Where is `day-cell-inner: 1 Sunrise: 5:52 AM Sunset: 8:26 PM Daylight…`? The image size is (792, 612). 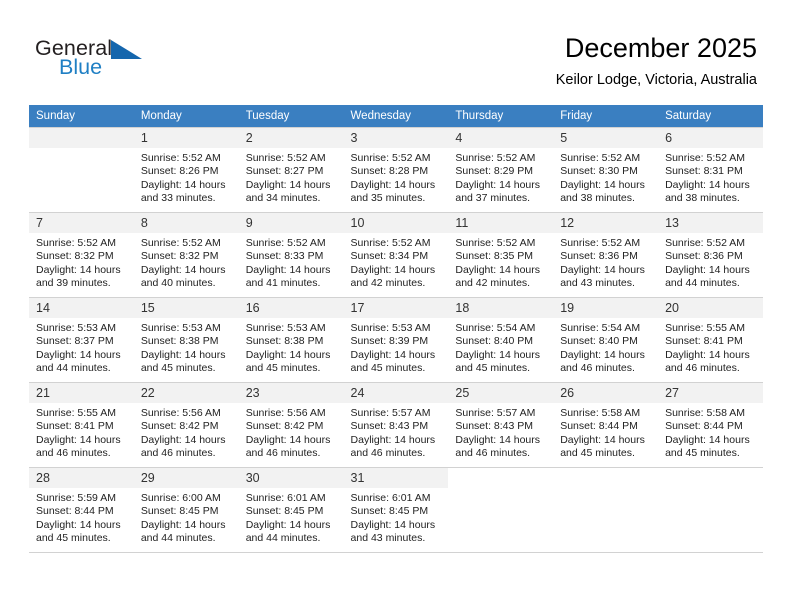 day-cell-inner: 1 Sunrise: 5:52 AM Sunset: 8:26 PM Daylight… is located at coordinates (186, 170).